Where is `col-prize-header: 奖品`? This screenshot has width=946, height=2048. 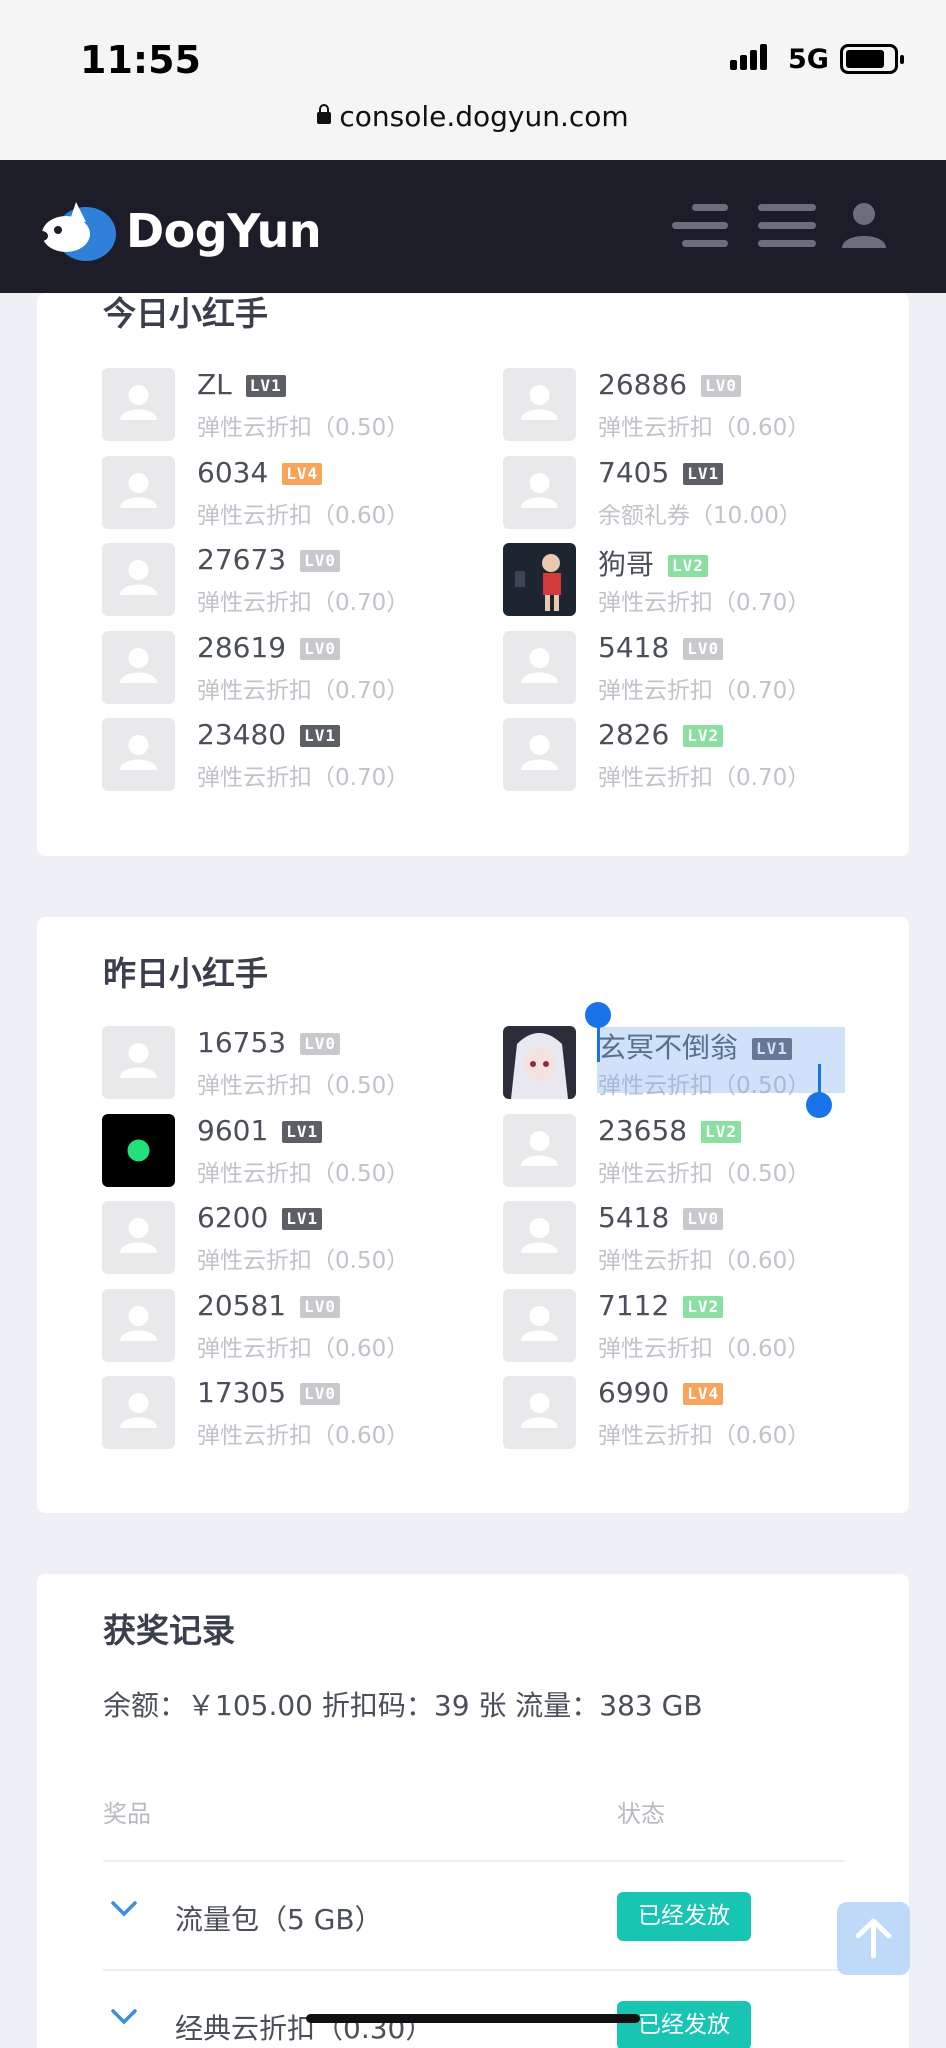
col-prize-header: 奖品 is located at coordinates (127, 1814).